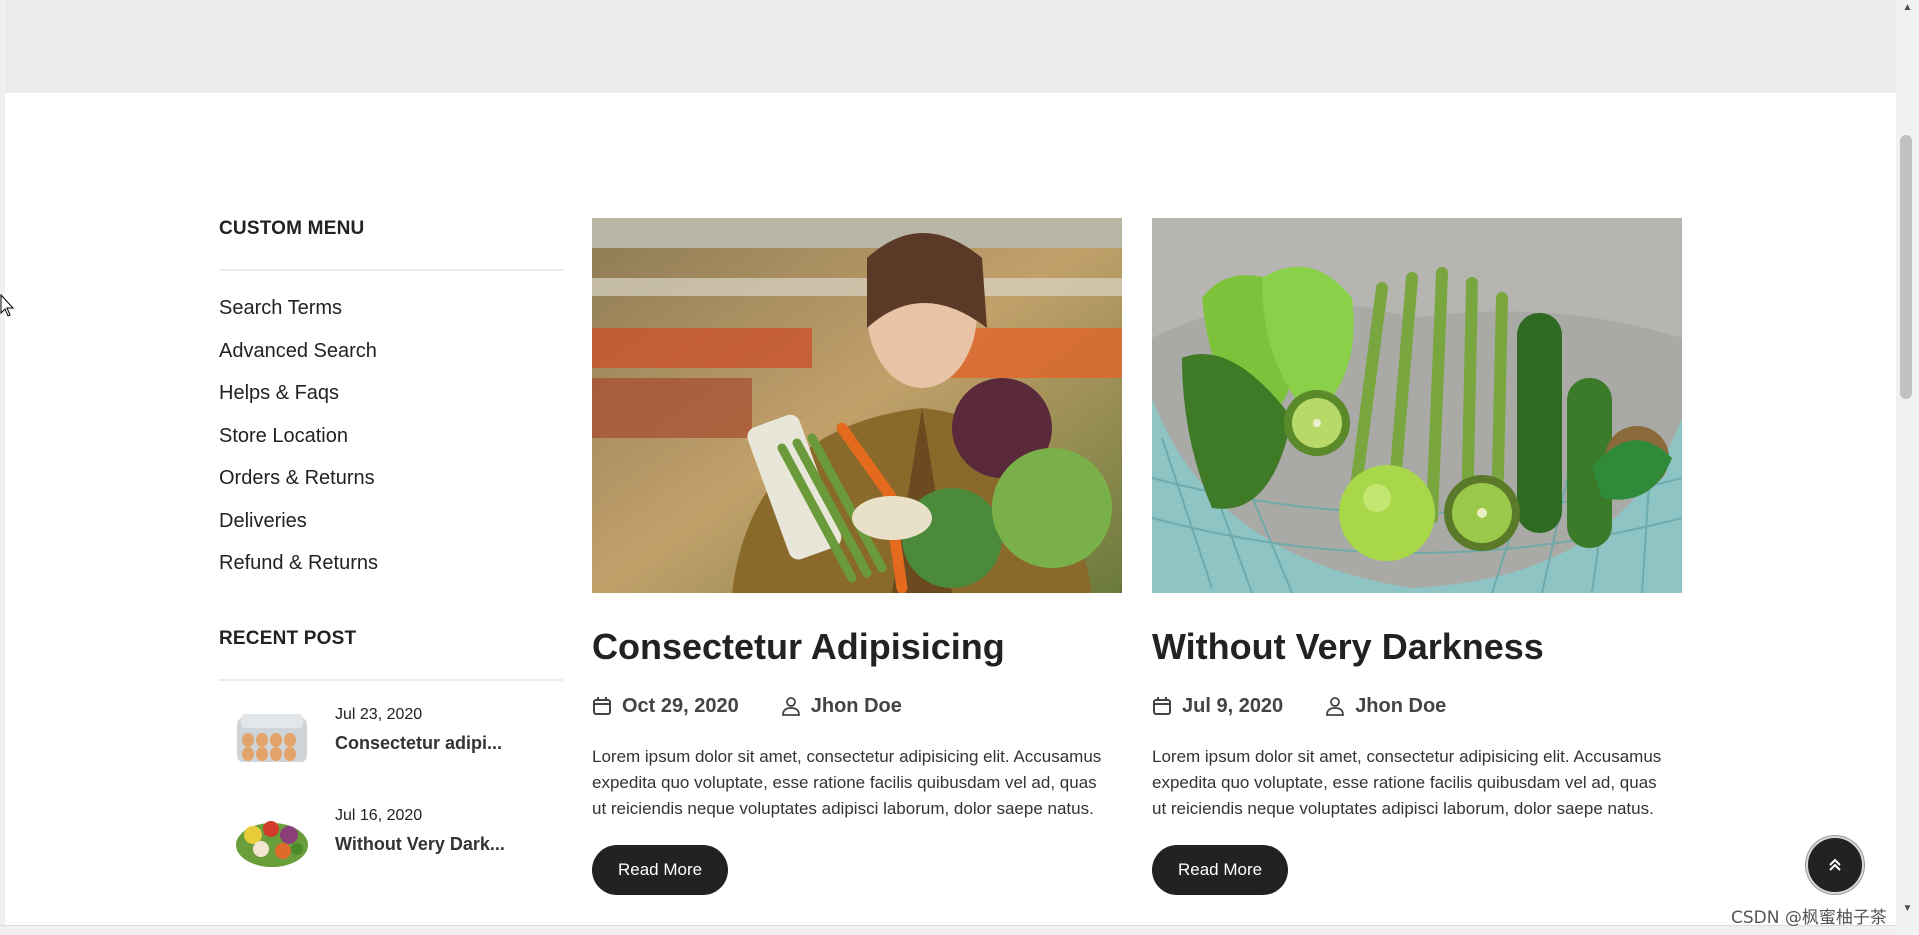 This screenshot has width=1919, height=935. I want to click on scrollbar-thumb, so click(1906, 267).